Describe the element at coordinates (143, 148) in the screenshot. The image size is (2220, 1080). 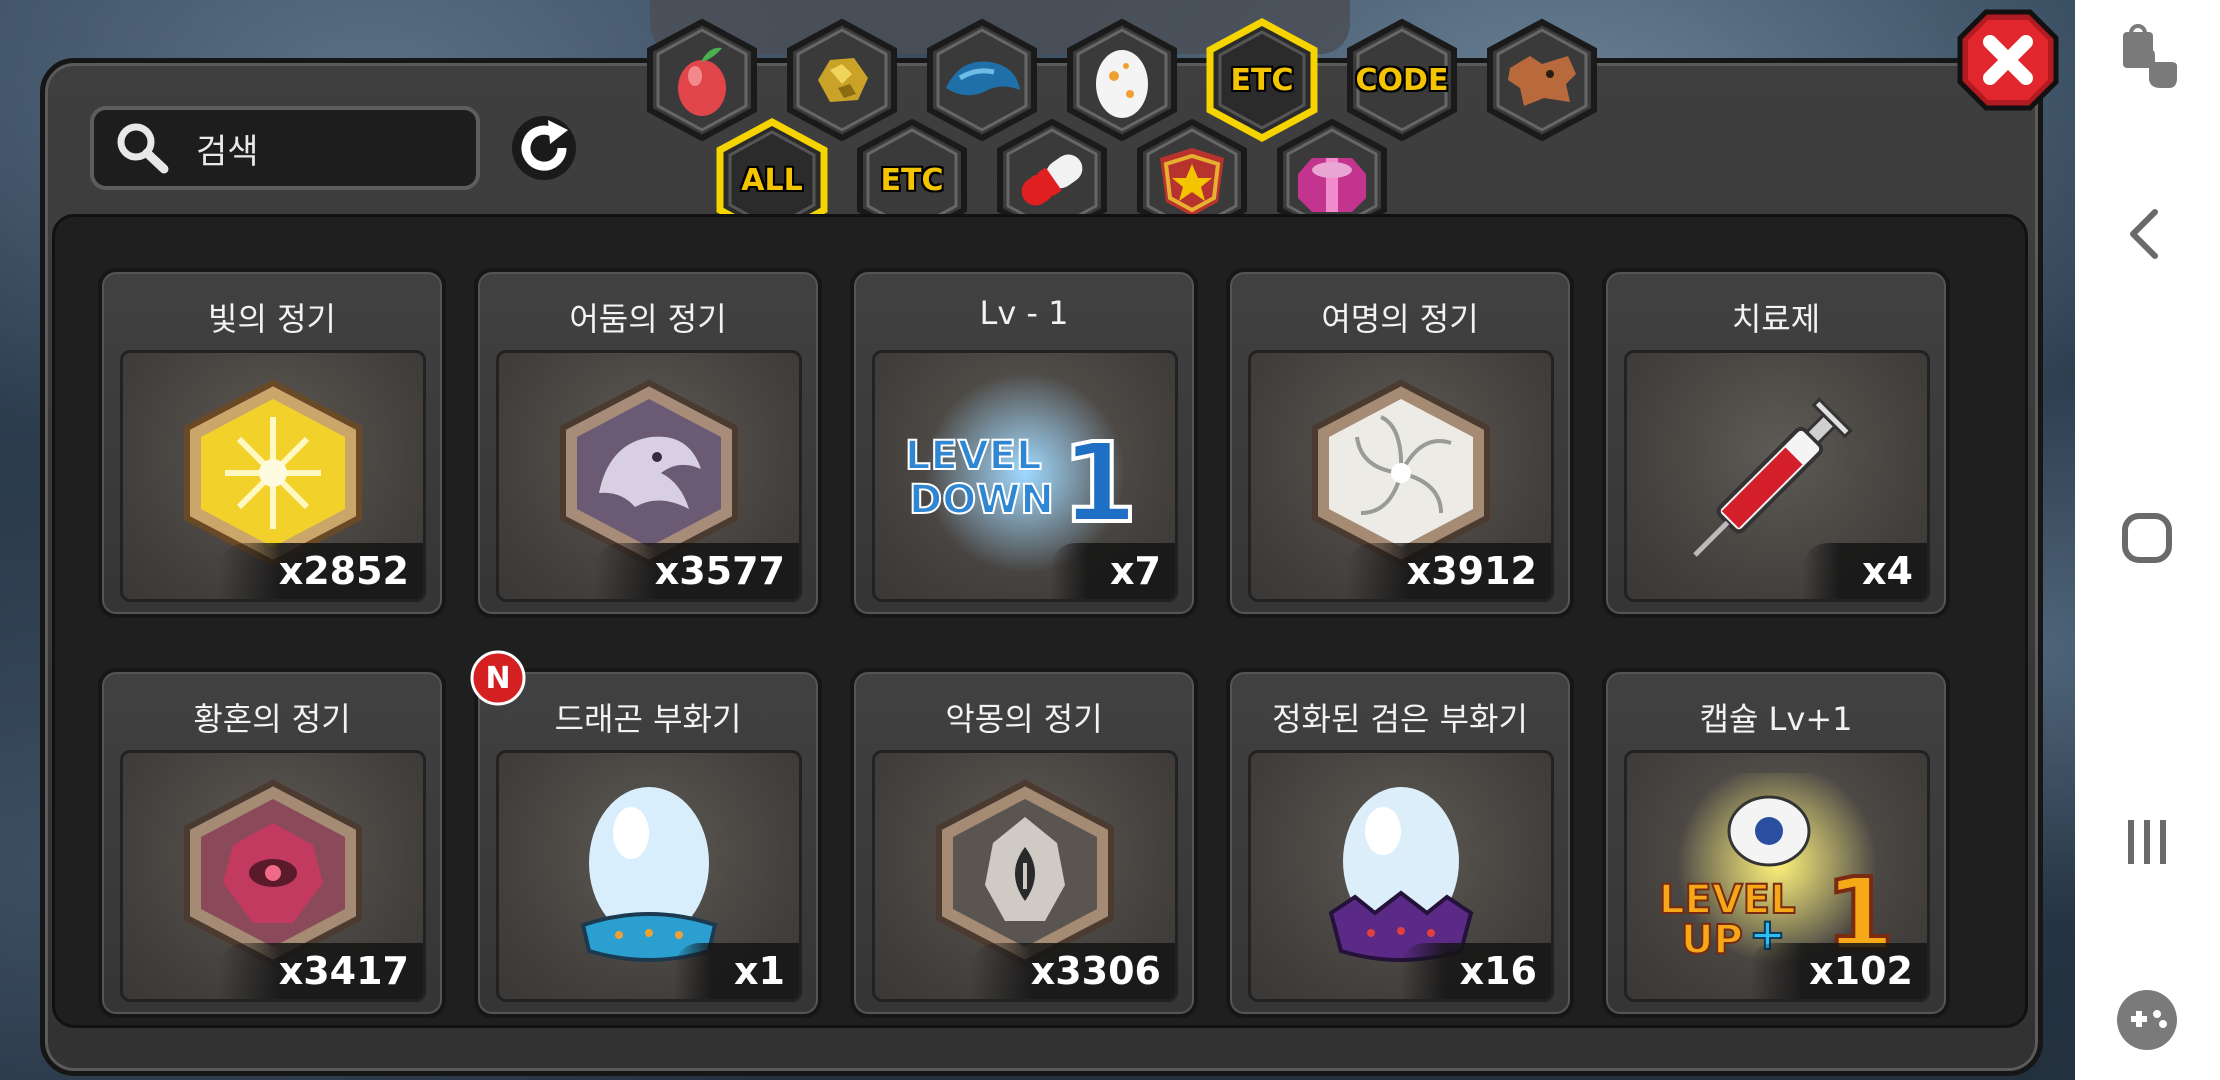
I see `search-icon` at that location.